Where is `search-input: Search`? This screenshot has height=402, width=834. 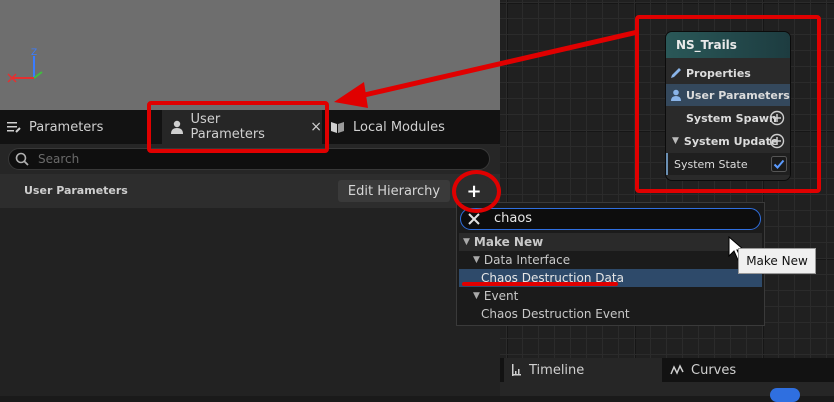
search-input: Search is located at coordinates (249, 159).